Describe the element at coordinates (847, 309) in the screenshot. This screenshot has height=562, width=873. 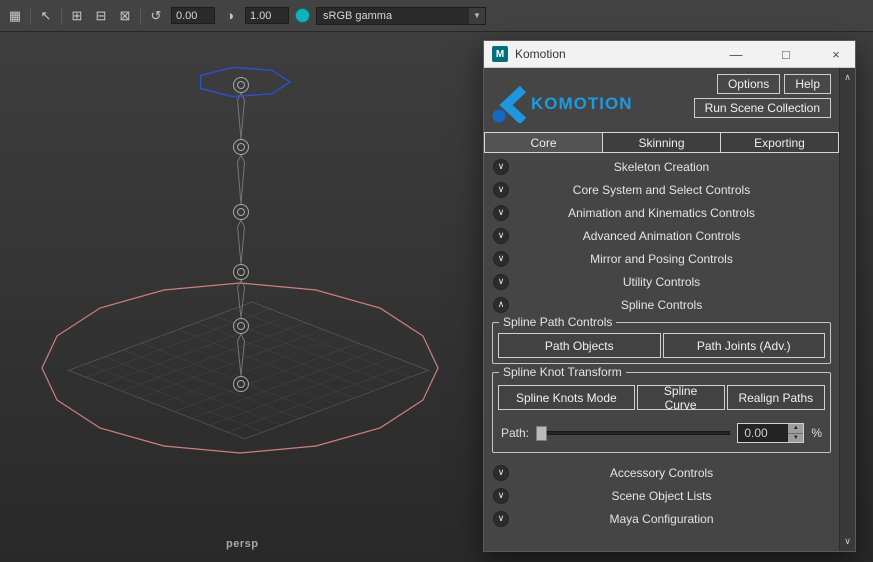
I see `scrollbar: ∧ ∨` at that location.